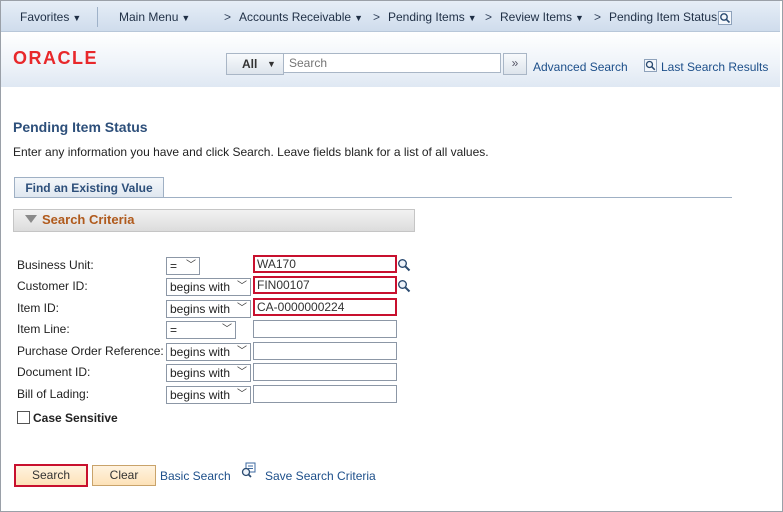 Image resolution: width=783 pixels, height=512 pixels. I want to click on breadcrumb-pending-item-status: Pending Item Status, so click(663, 16).